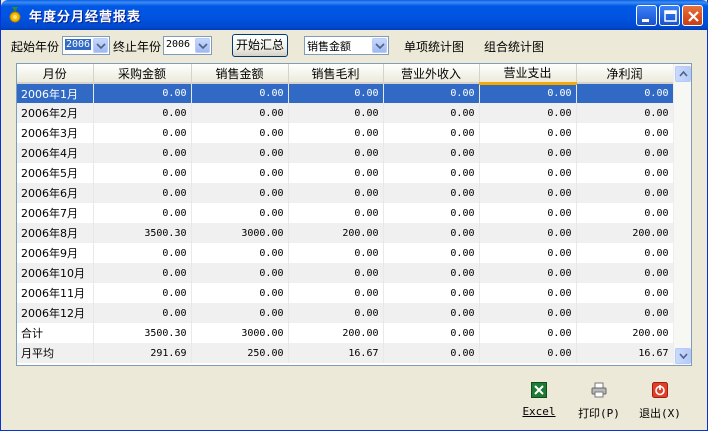 Image resolution: width=708 pixels, height=431 pixels. What do you see at coordinates (55, 313) in the screenshot?
I see `month-cell: 2006年12月` at bounding box center [55, 313].